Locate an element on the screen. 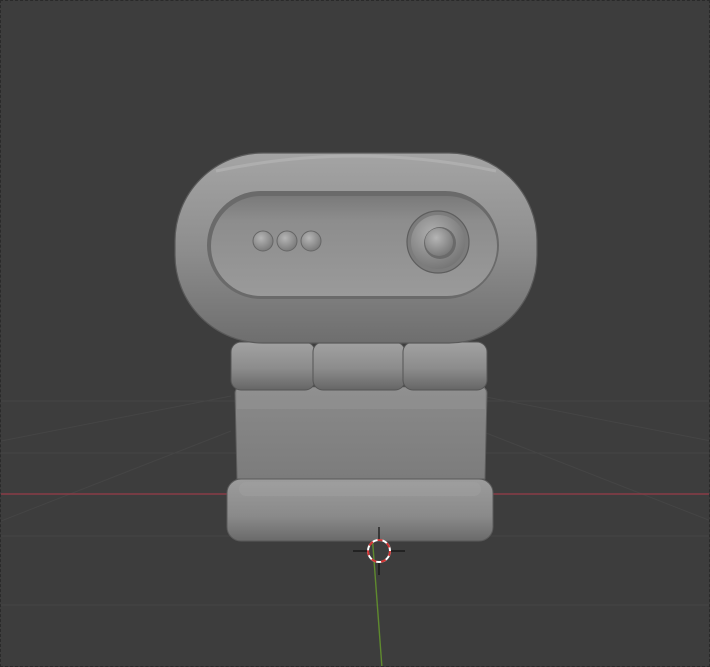 Image resolution: width=710 pixels, height=667 pixels. hinge-right is located at coordinates (445, 366).